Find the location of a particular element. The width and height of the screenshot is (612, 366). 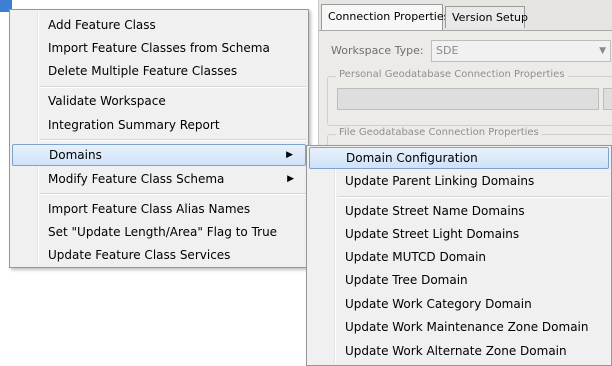

menu-item-set-update-flag: Set "Update Length/Area" Flag to True is located at coordinates (159, 232).